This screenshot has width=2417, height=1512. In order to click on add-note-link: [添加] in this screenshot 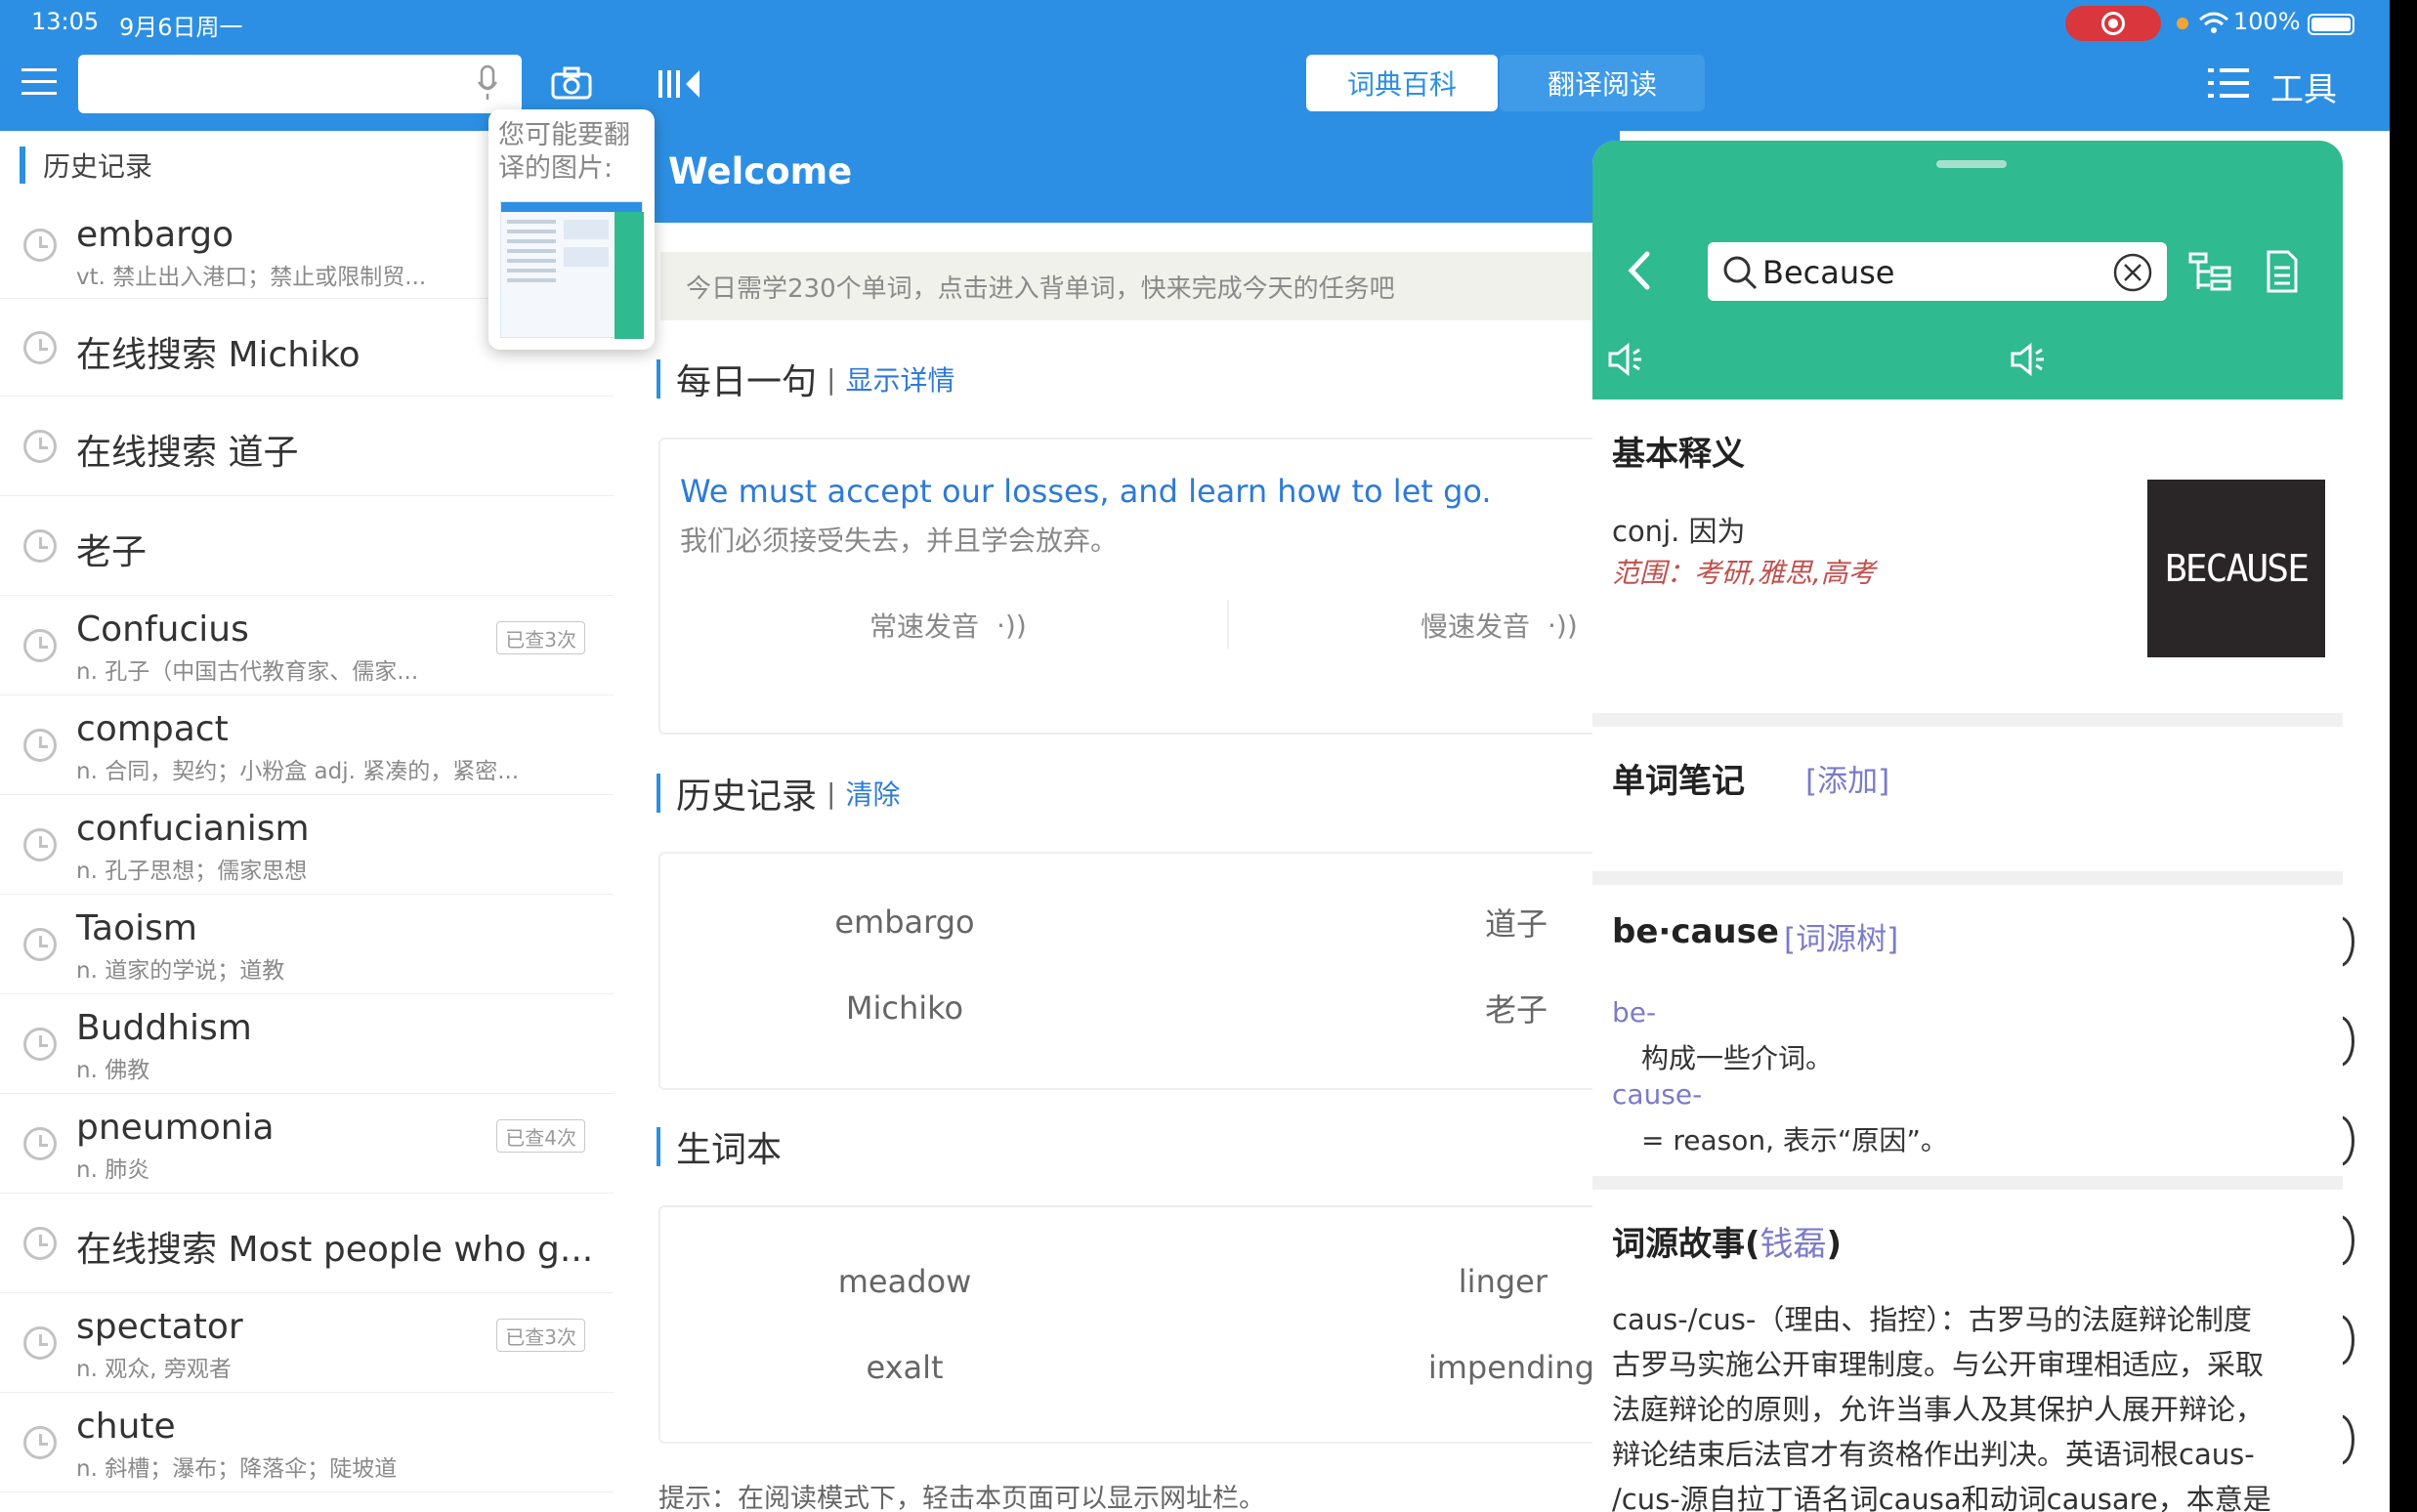, I will do `click(1847, 778)`.